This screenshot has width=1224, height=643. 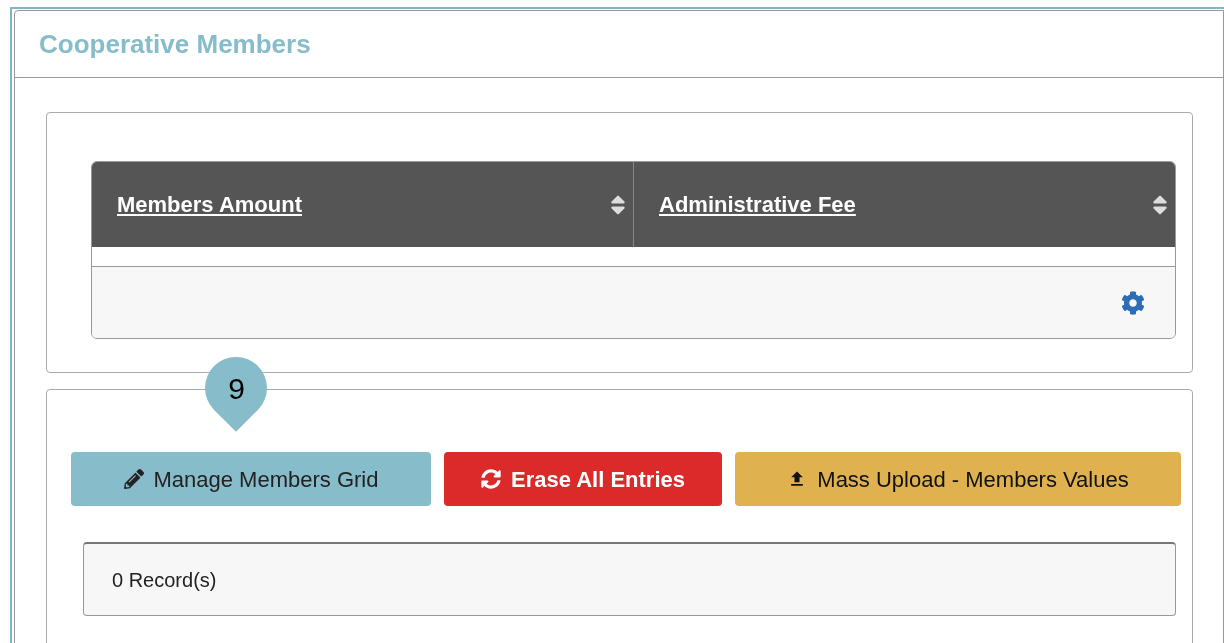 I want to click on pencil-icon, so click(x=133, y=479).